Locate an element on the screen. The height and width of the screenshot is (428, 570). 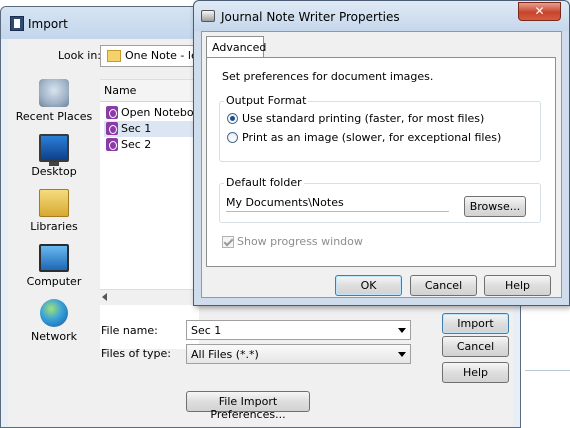
output-format-label: Output Format is located at coordinates (266, 100).